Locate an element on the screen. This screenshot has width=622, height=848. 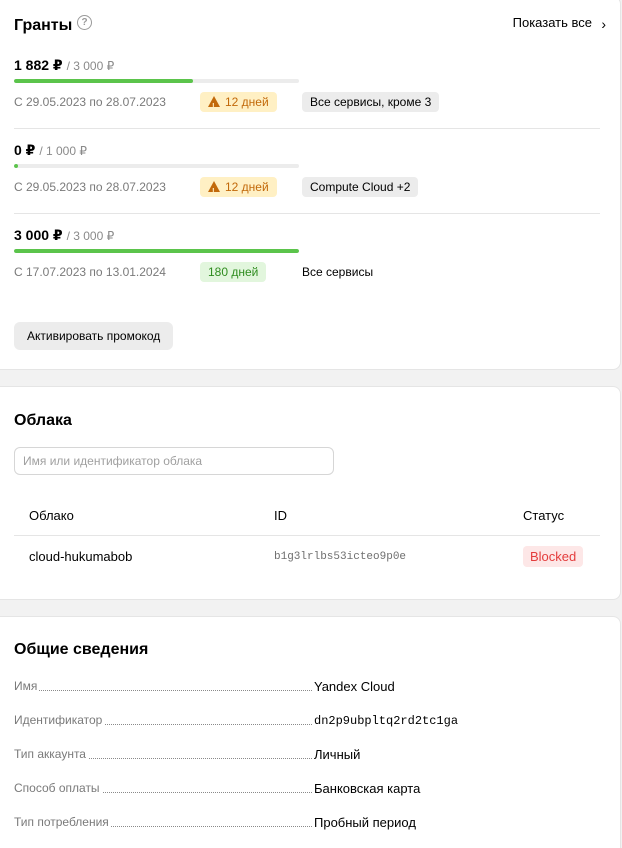
grant-amount: 3 000 ₽ / 3 000 ₽ is located at coordinates (307, 236).